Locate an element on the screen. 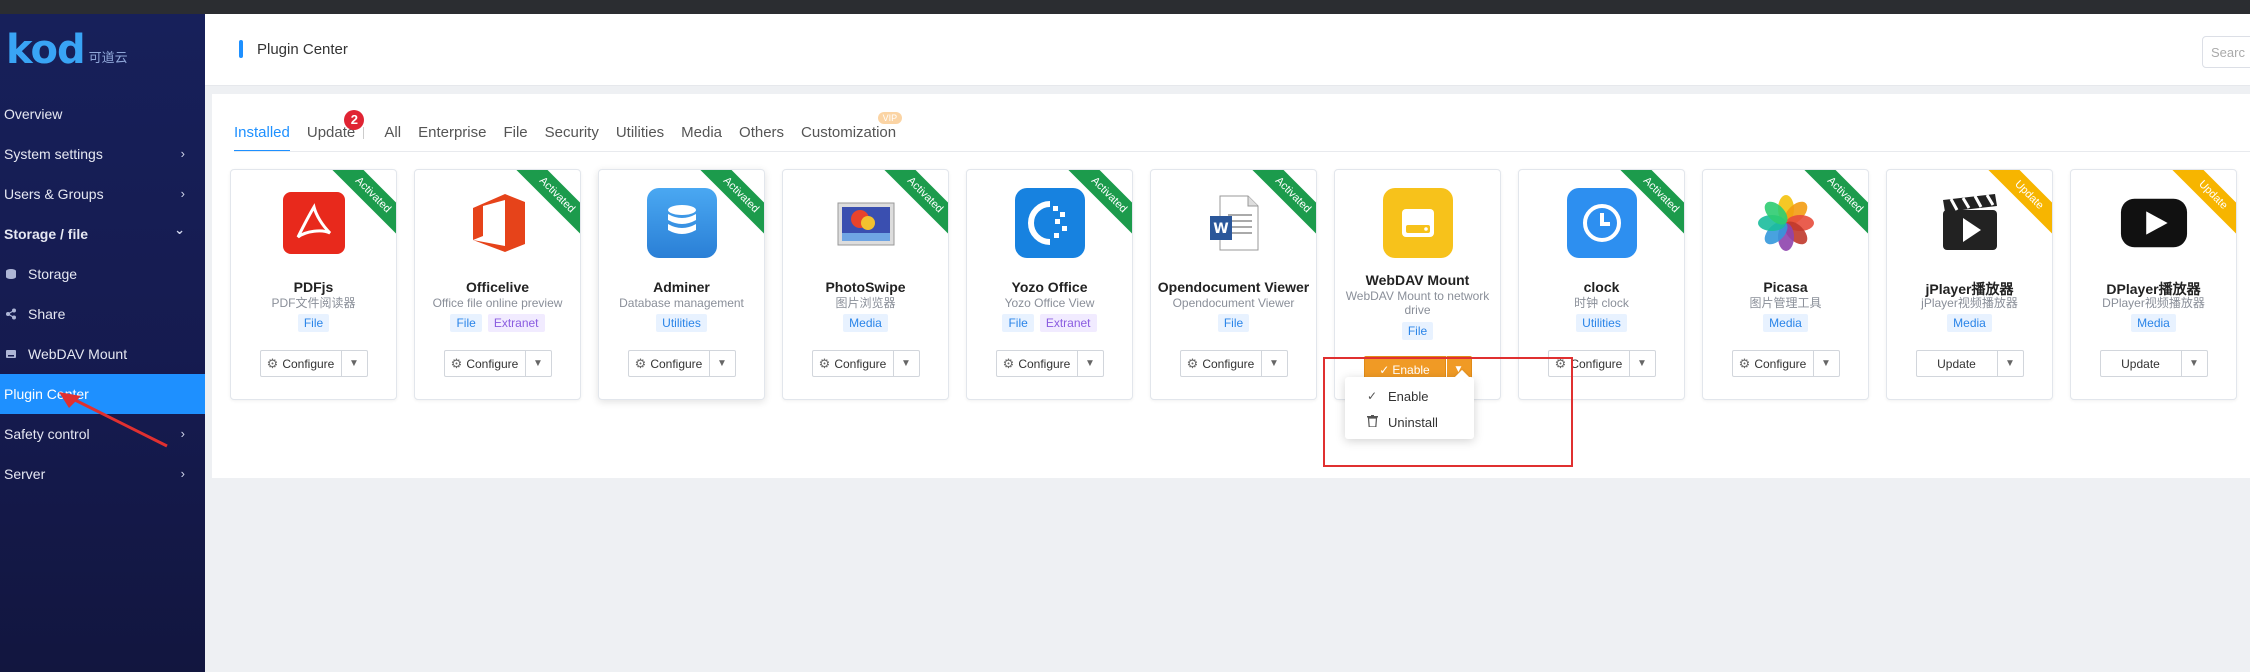 This screenshot has width=2250, height=672. sidebar-item-share: Share is located at coordinates (102, 314).